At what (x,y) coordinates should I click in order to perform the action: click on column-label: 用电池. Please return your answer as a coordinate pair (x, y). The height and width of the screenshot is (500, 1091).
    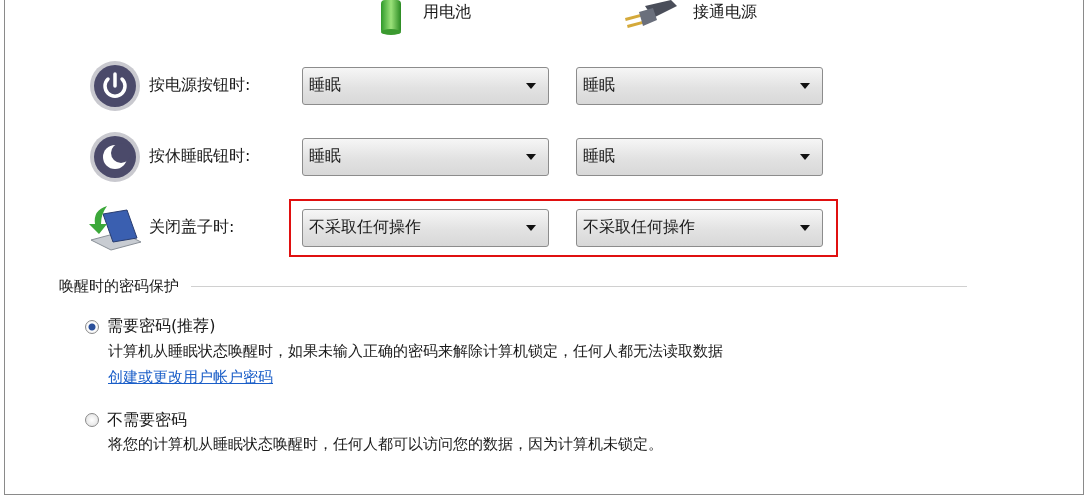
    Looking at the image, I should click on (447, 11).